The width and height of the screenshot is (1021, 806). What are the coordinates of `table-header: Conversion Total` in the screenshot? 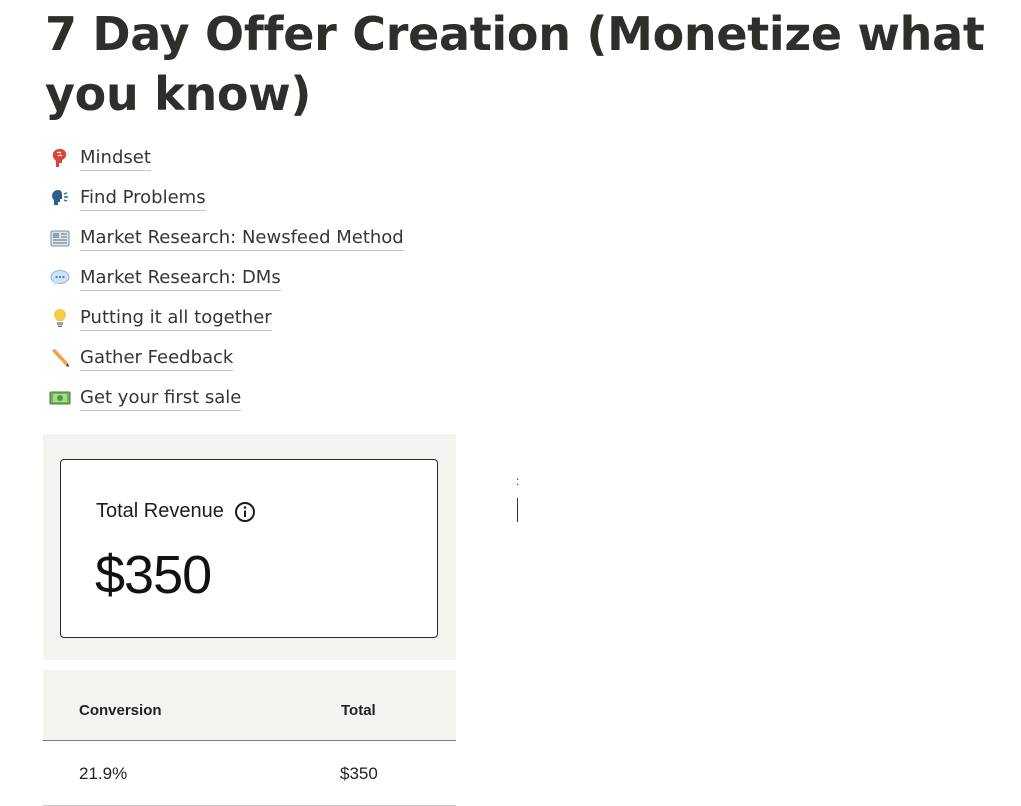 It's located at (249, 705).